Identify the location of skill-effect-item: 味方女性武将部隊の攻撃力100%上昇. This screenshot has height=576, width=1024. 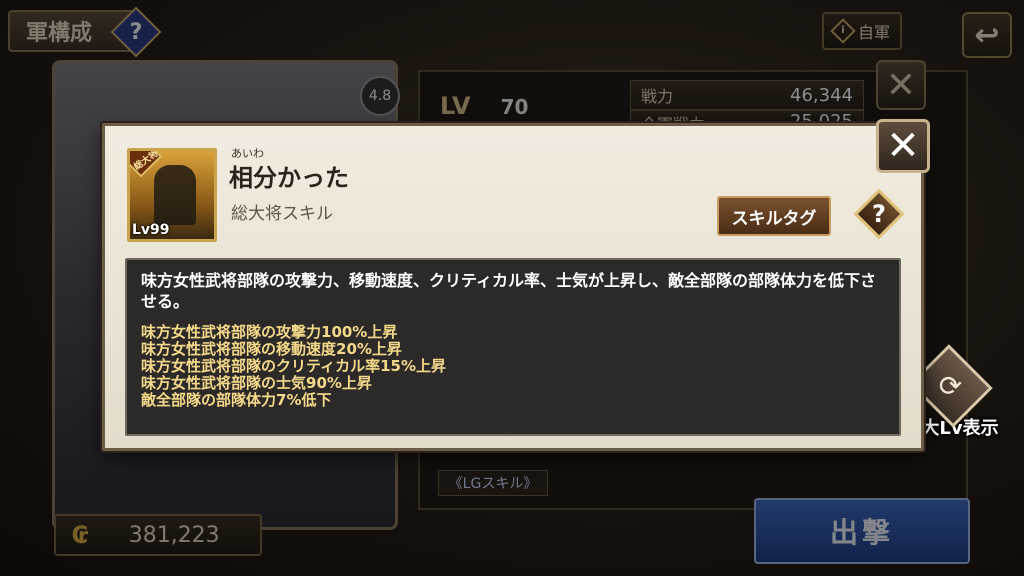
(269, 332).